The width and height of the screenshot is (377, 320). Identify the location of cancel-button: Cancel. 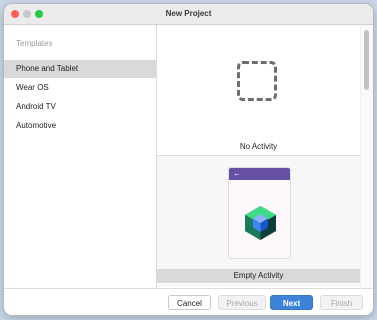
(189, 302).